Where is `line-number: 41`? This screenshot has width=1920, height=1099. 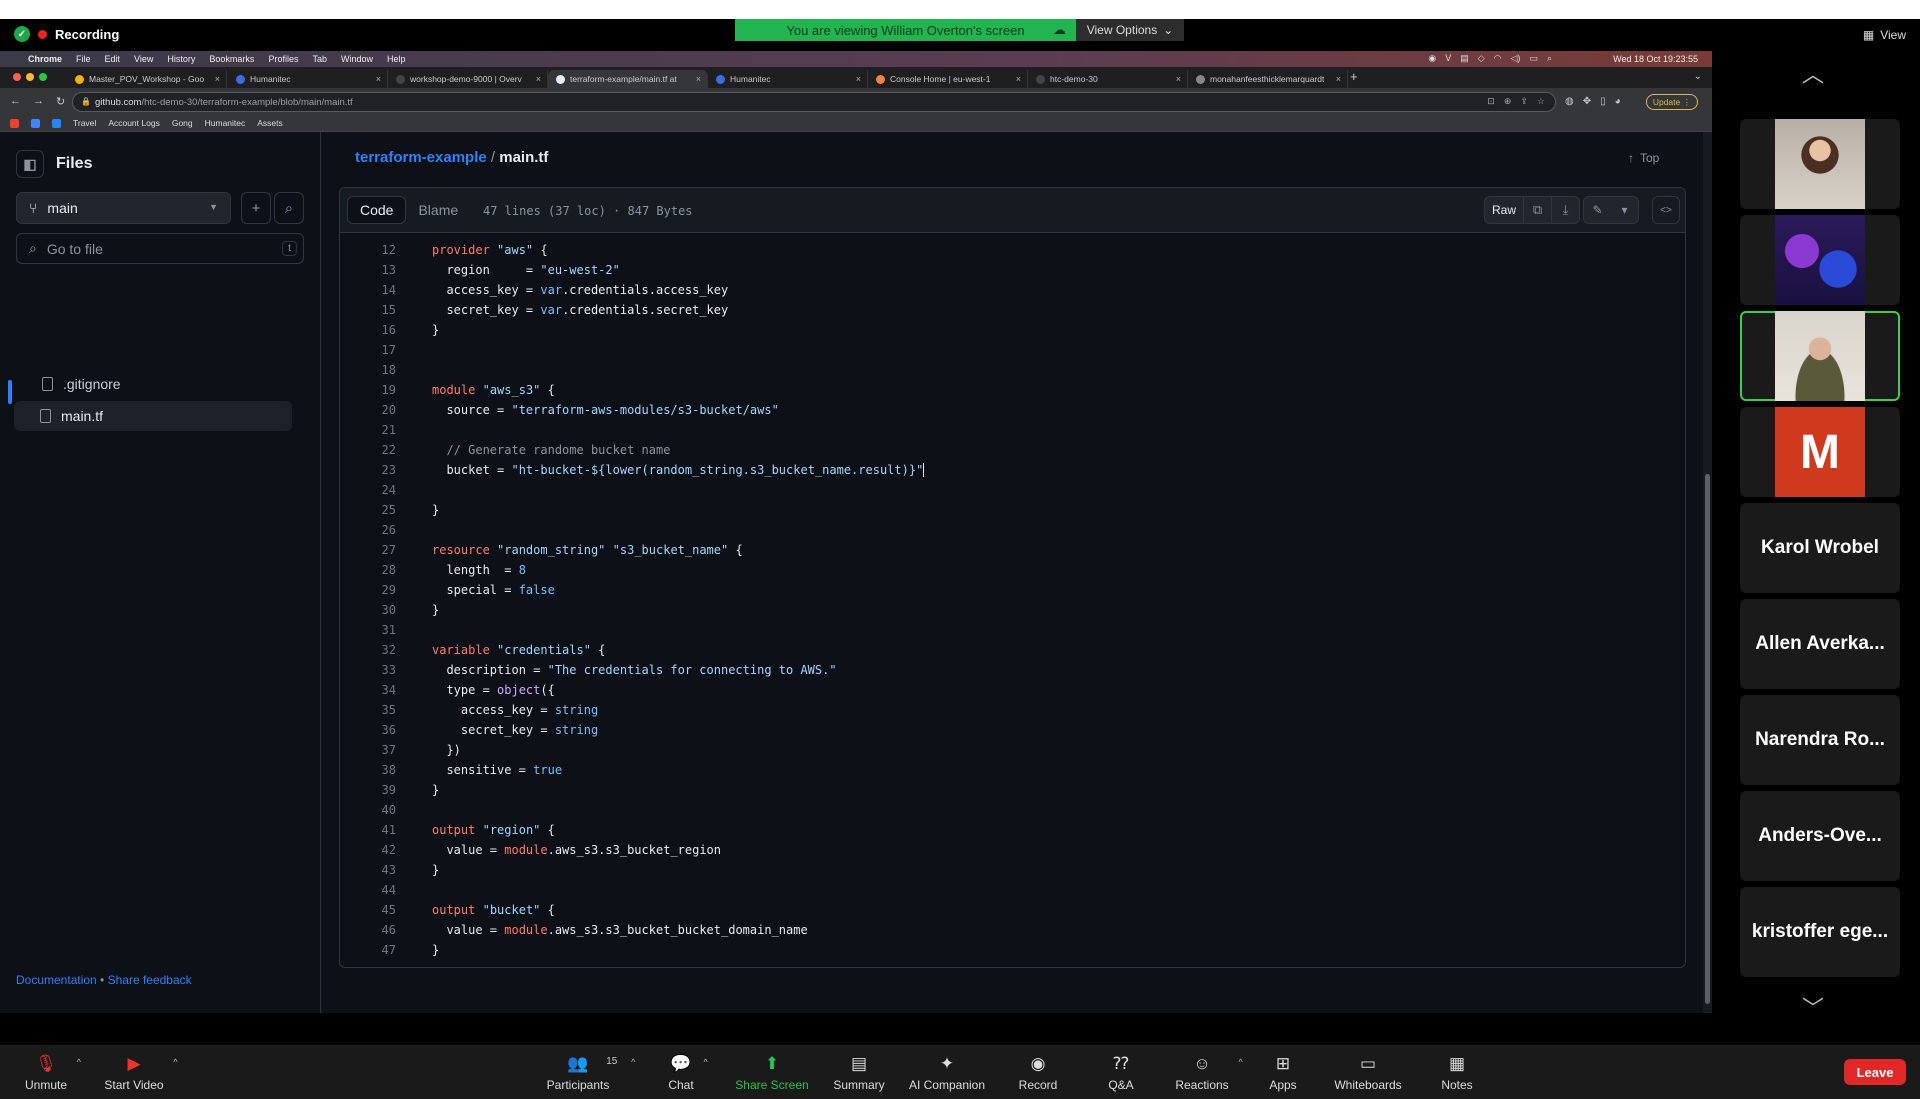 line-number: 41 is located at coordinates (368, 830).